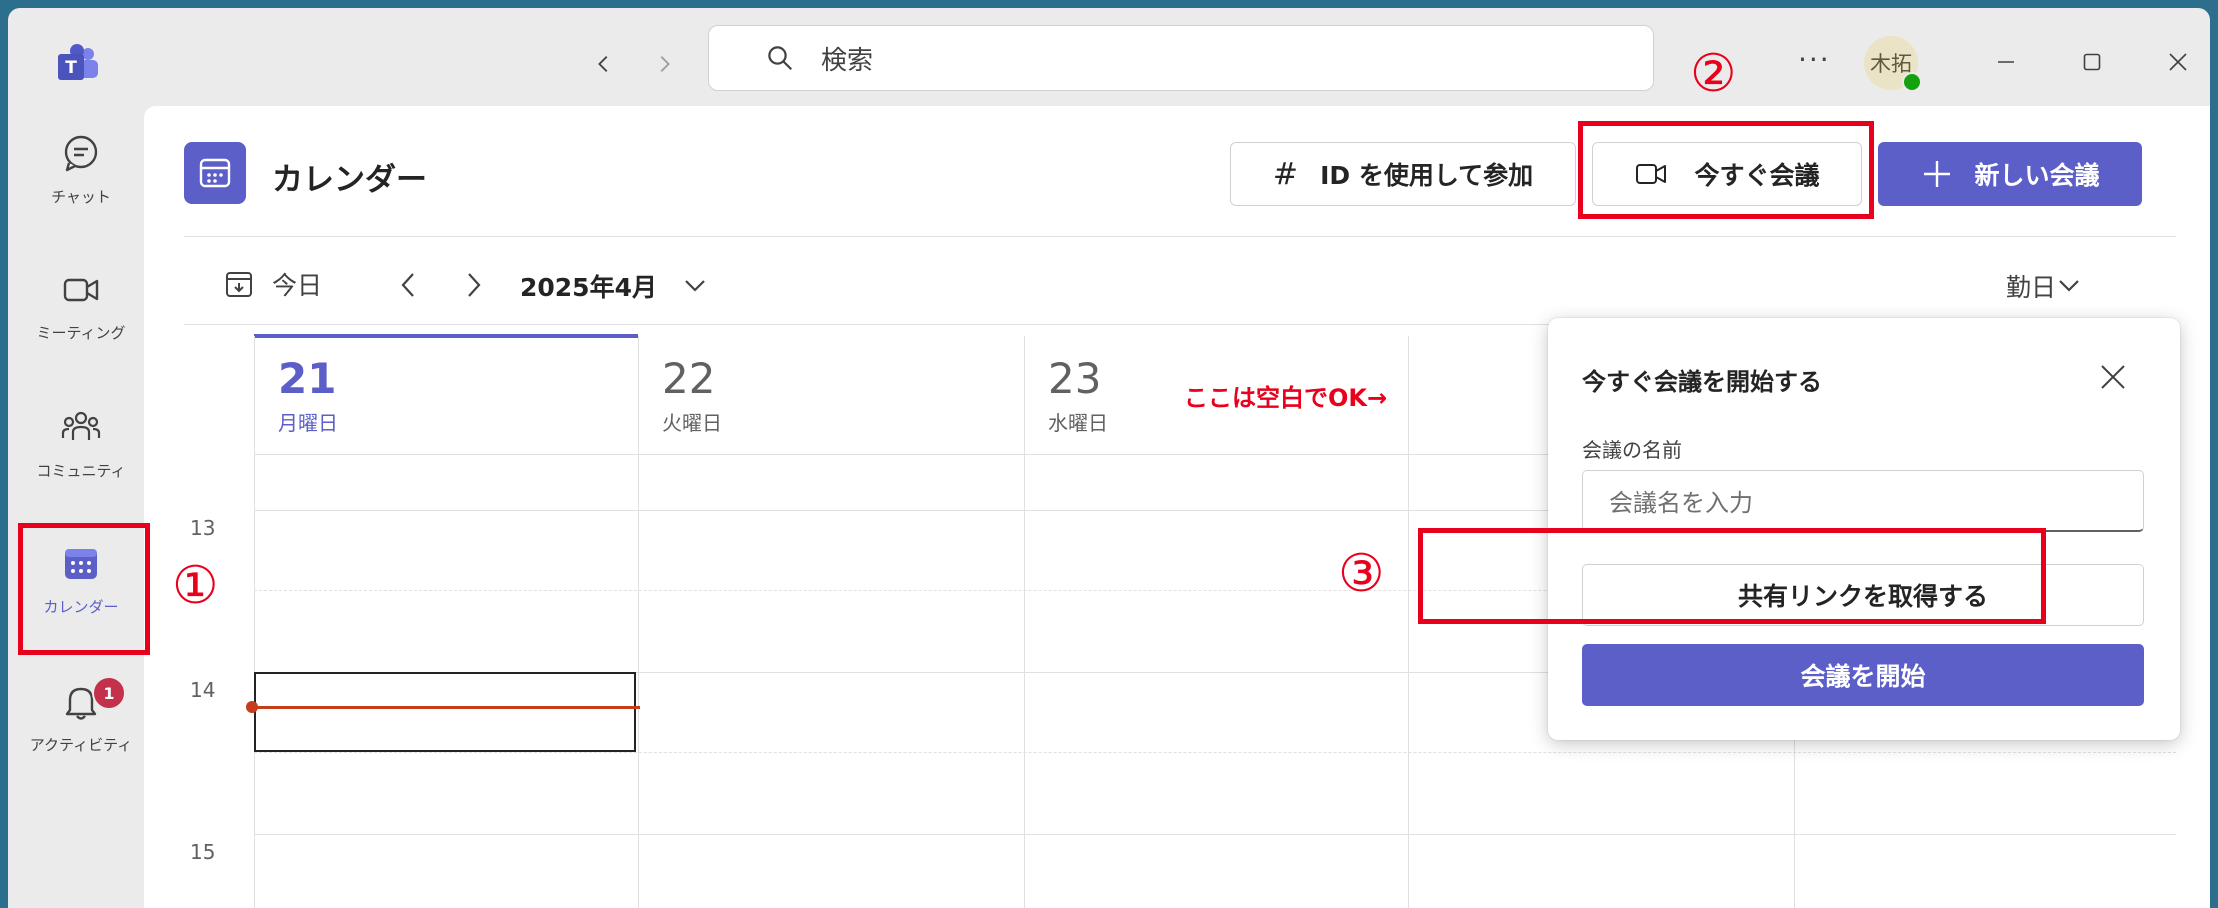 This screenshot has width=2218, height=908. I want to click on maximize-icon, so click(2092, 62).